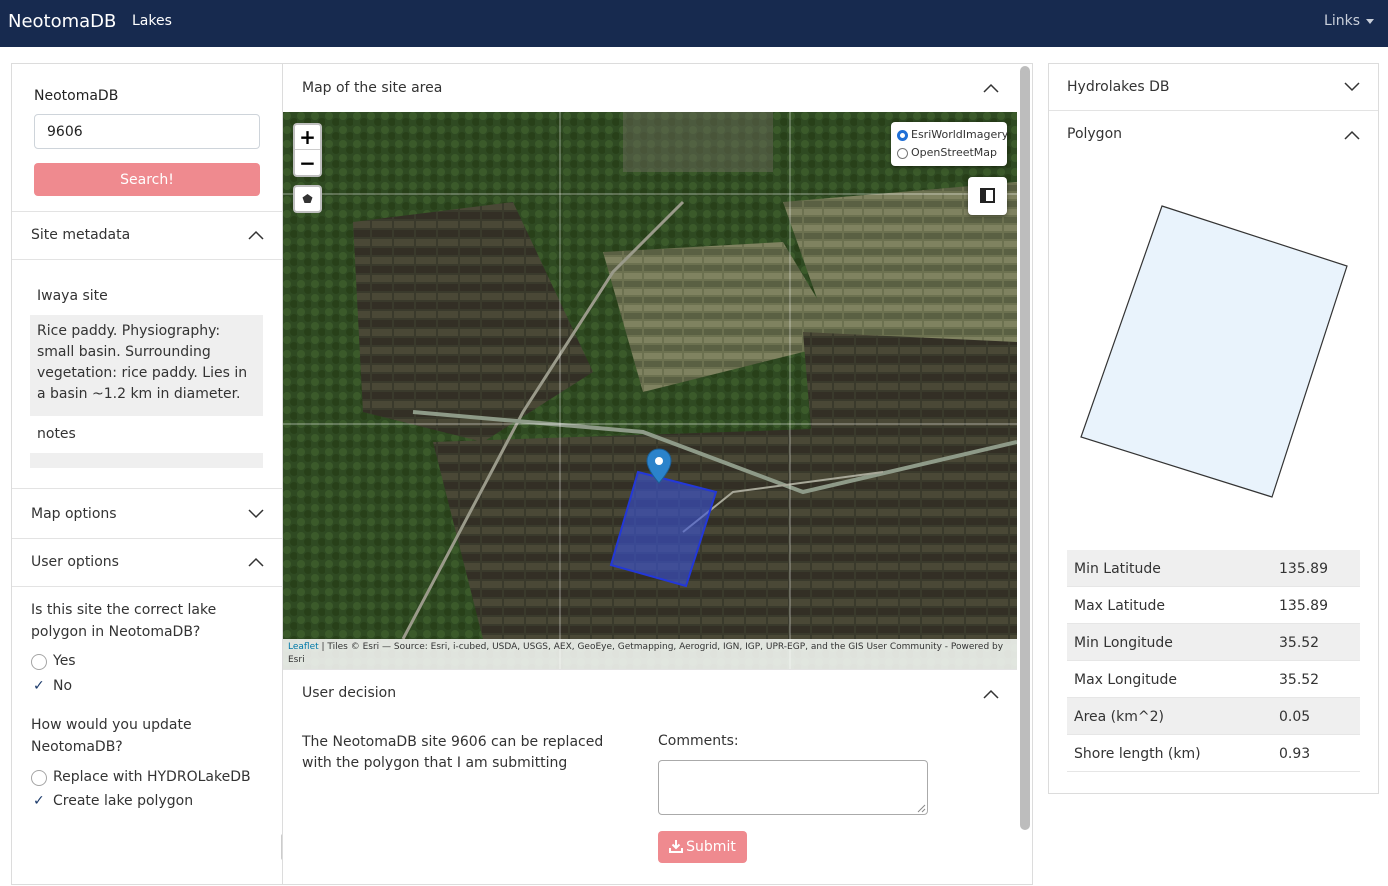 This screenshot has height=886, width=1388. What do you see at coordinates (1213, 642) in the screenshot?
I see `table-row: Min Longitude 35.52` at bounding box center [1213, 642].